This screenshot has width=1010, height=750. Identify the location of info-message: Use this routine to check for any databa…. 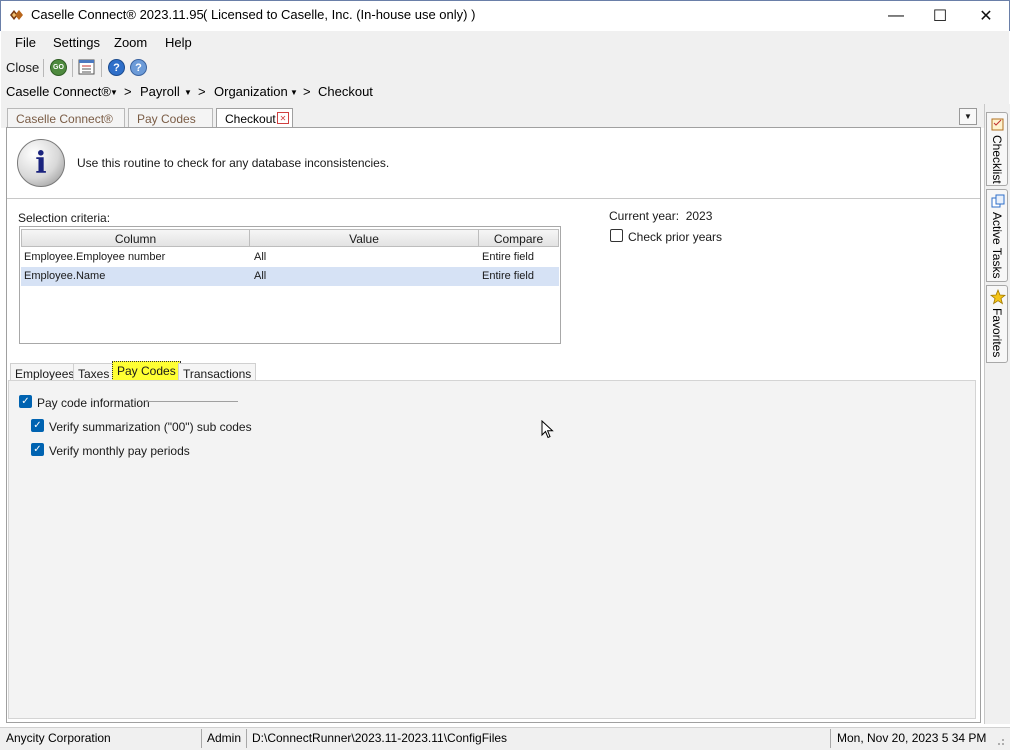
(233, 163).